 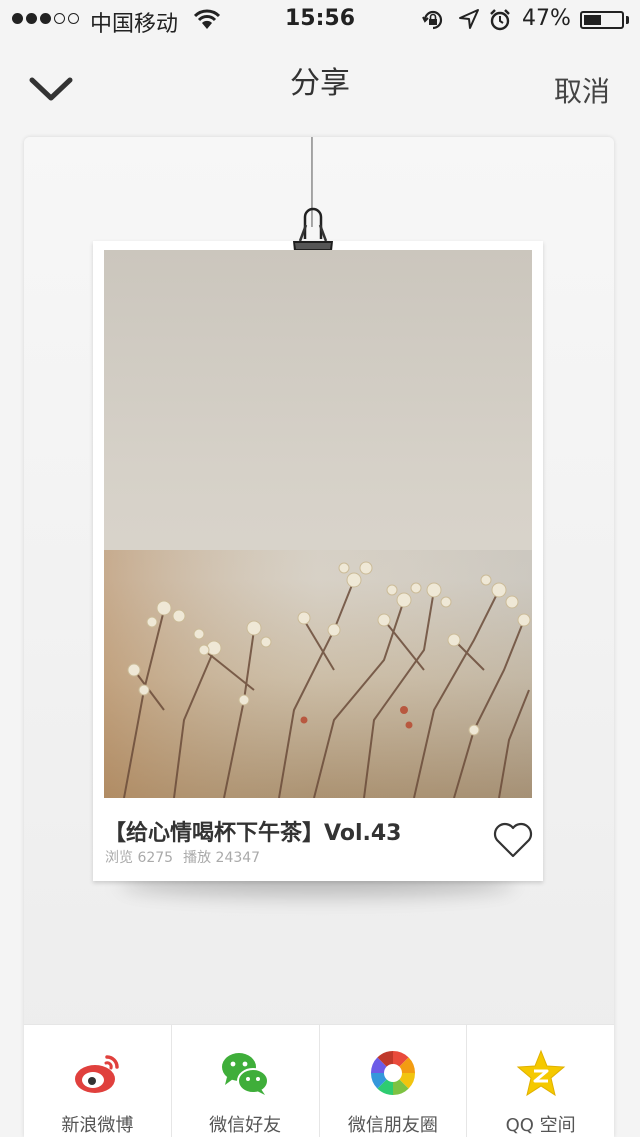 I want to click on location-icon, so click(x=469, y=19).